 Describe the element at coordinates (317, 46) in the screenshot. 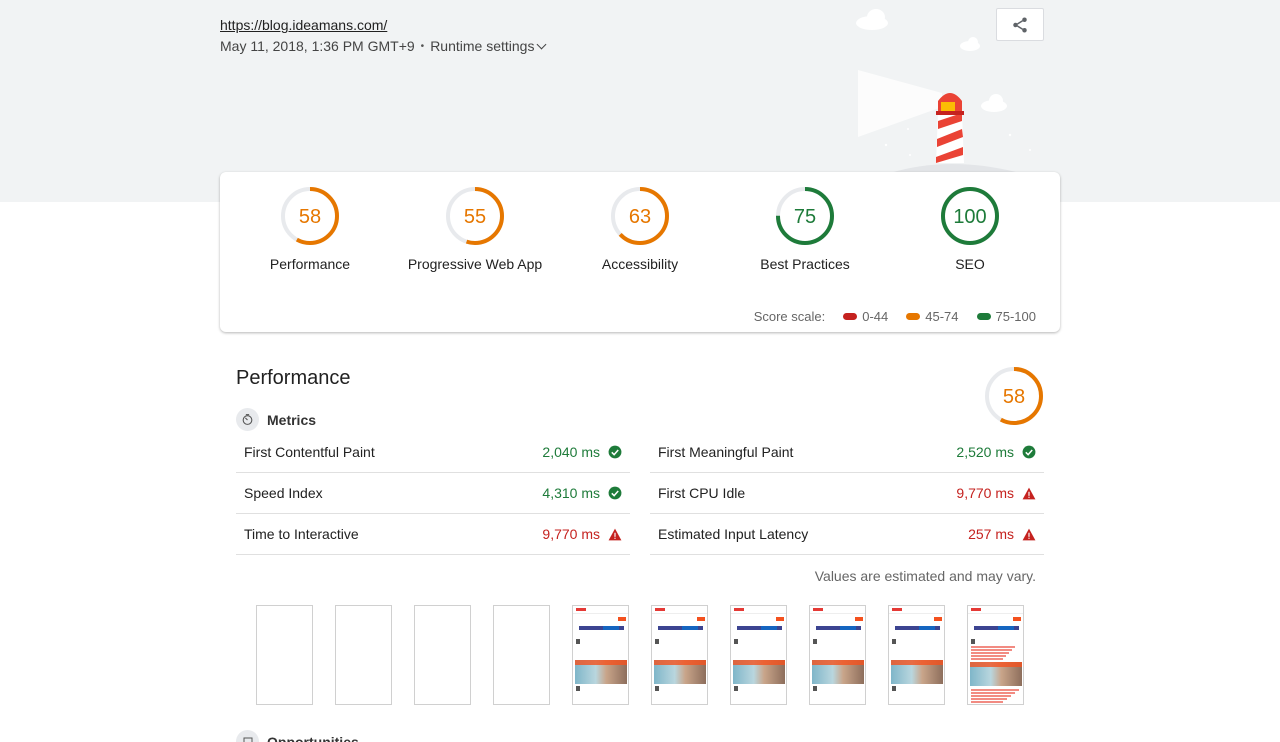

I see `report-timestamp: May 11, 2018, 1:36 PM GMT+9` at that location.